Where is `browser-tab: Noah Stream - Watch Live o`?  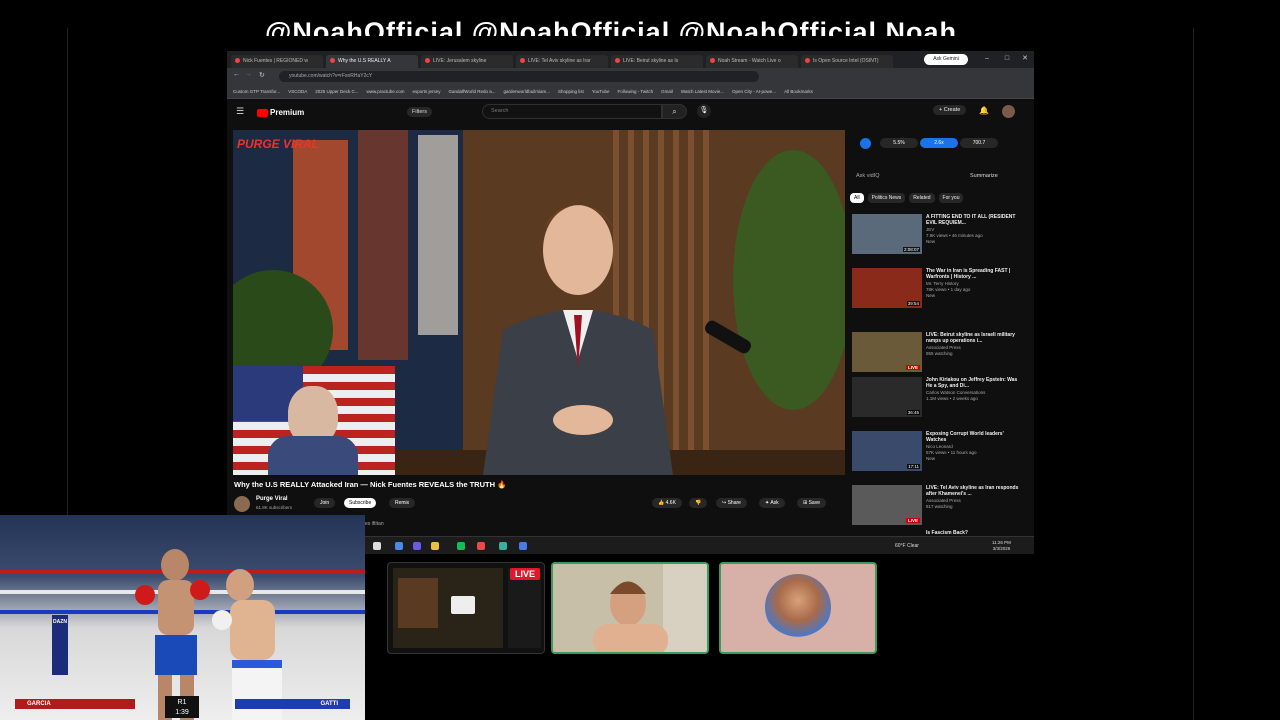
browser-tab: Noah Stream - Watch Live o is located at coordinates (752, 61).